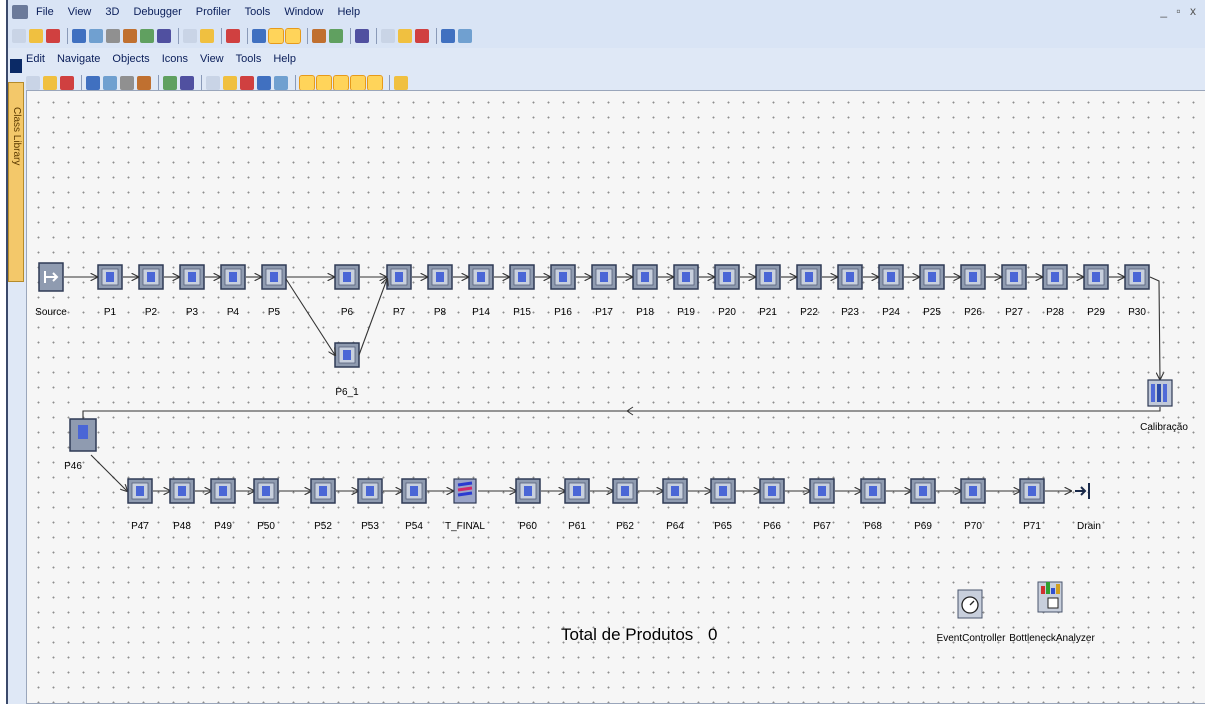 The image size is (1205, 704). What do you see at coordinates (323, 505) in the screenshot?
I see `station-p52: P52` at bounding box center [323, 505].